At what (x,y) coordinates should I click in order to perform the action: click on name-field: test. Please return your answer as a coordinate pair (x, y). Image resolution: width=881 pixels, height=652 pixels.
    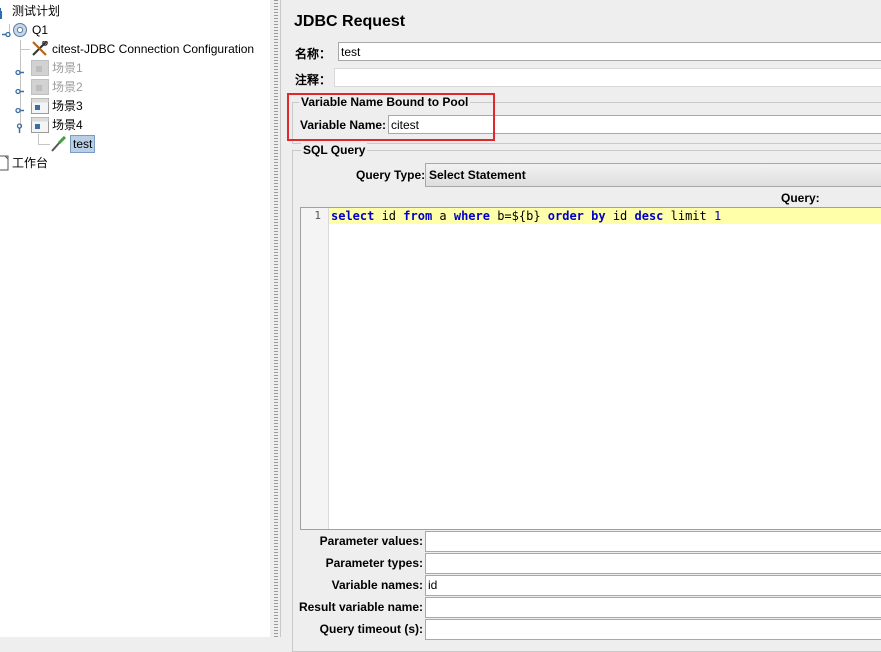
    Looking at the image, I should click on (609, 51).